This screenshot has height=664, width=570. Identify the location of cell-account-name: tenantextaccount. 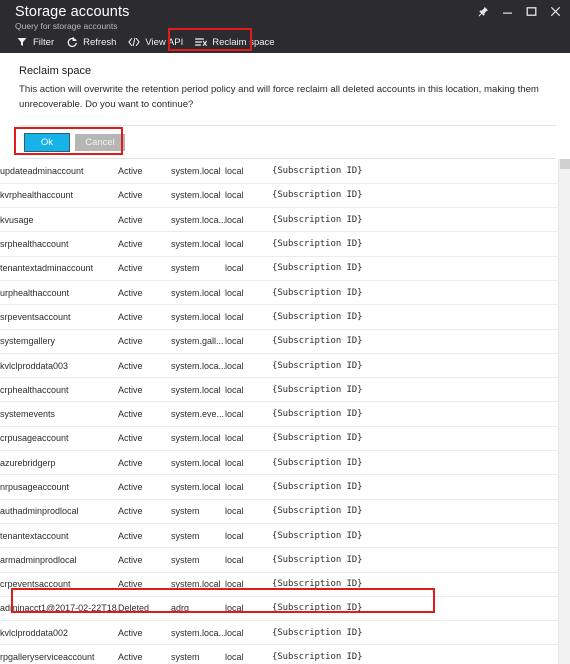
(59, 536).